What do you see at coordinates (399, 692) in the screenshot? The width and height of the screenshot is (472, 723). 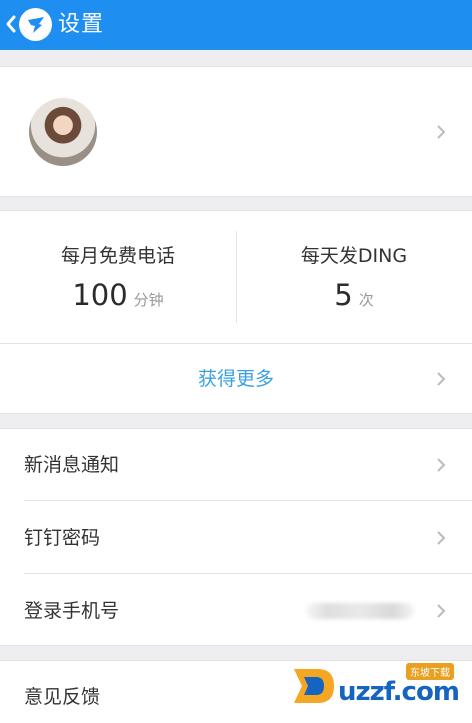 I see `watermark-text: uzzf.com` at bounding box center [399, 692].